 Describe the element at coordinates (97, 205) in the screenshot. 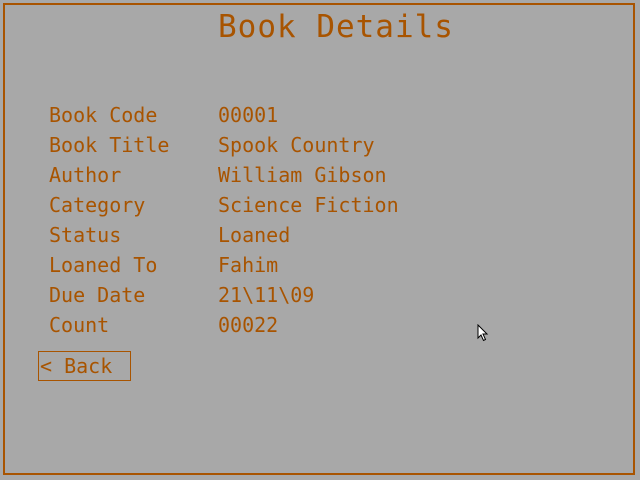

I see `category-label: Category` at that location.